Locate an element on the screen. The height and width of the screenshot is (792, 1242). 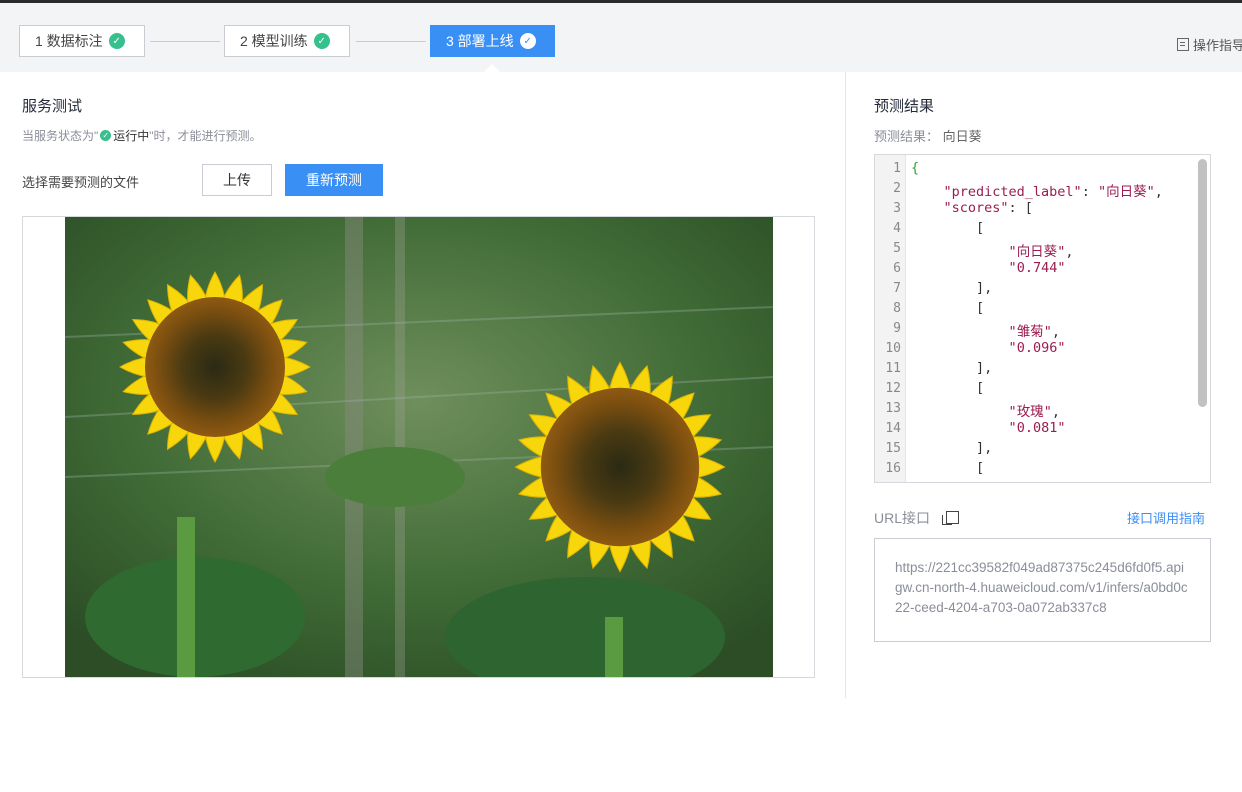
step-bar: 1 数据标注 ✓ 2 模型训练 ✓ 3 部署上线 ✓ 操作指导 is located at coordinates (621, 37).